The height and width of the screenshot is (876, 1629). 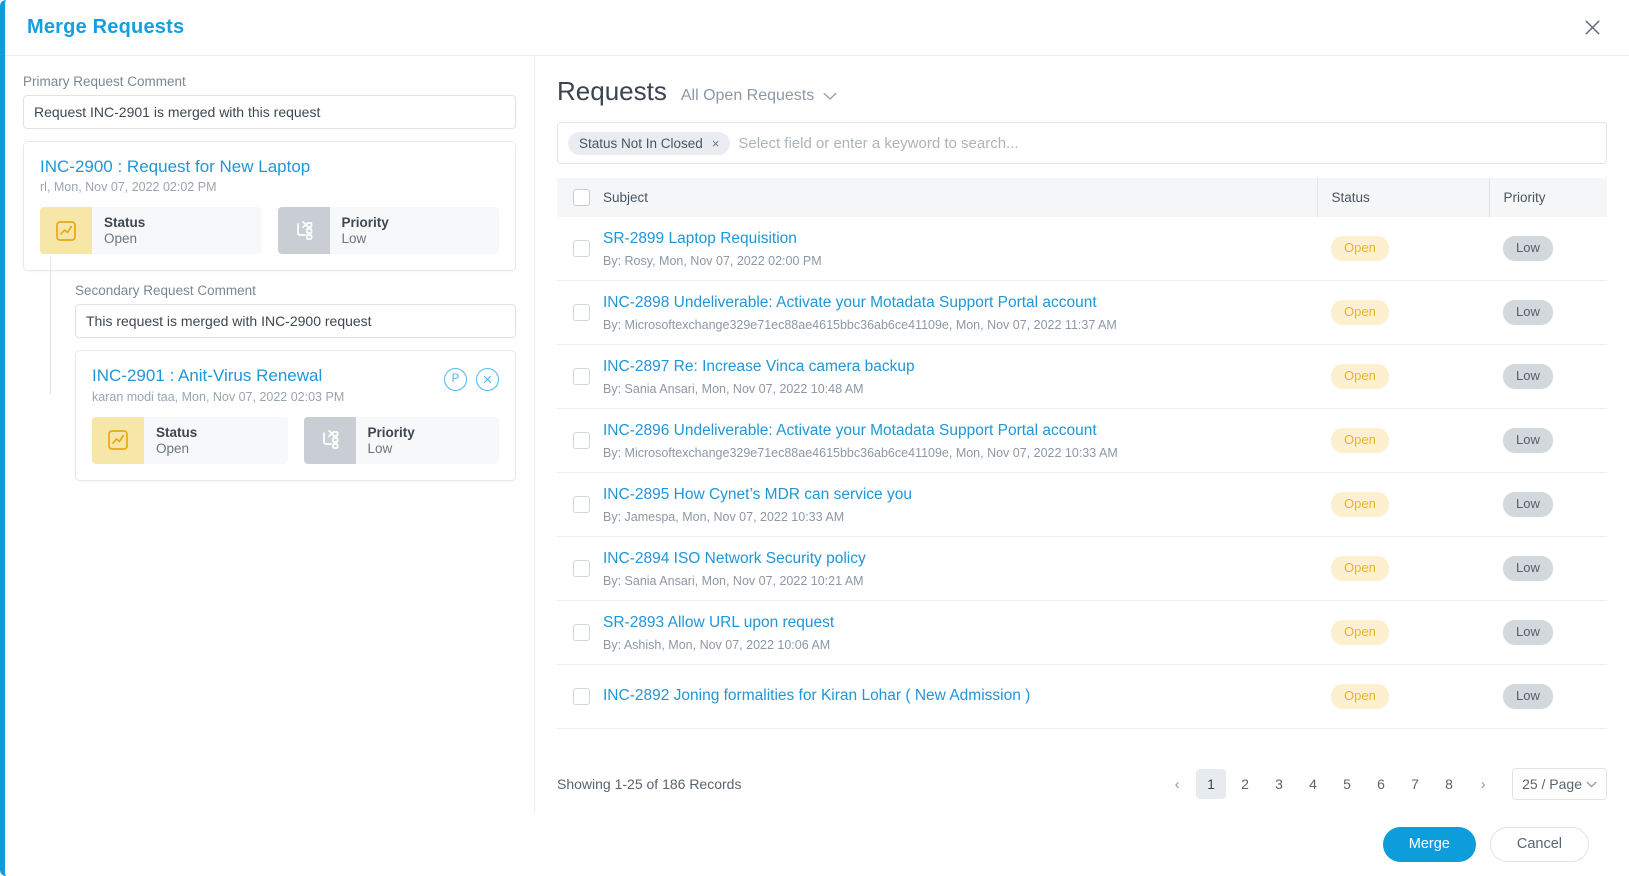 I want to click on status-header: Status, so click(x=1402, y=197).